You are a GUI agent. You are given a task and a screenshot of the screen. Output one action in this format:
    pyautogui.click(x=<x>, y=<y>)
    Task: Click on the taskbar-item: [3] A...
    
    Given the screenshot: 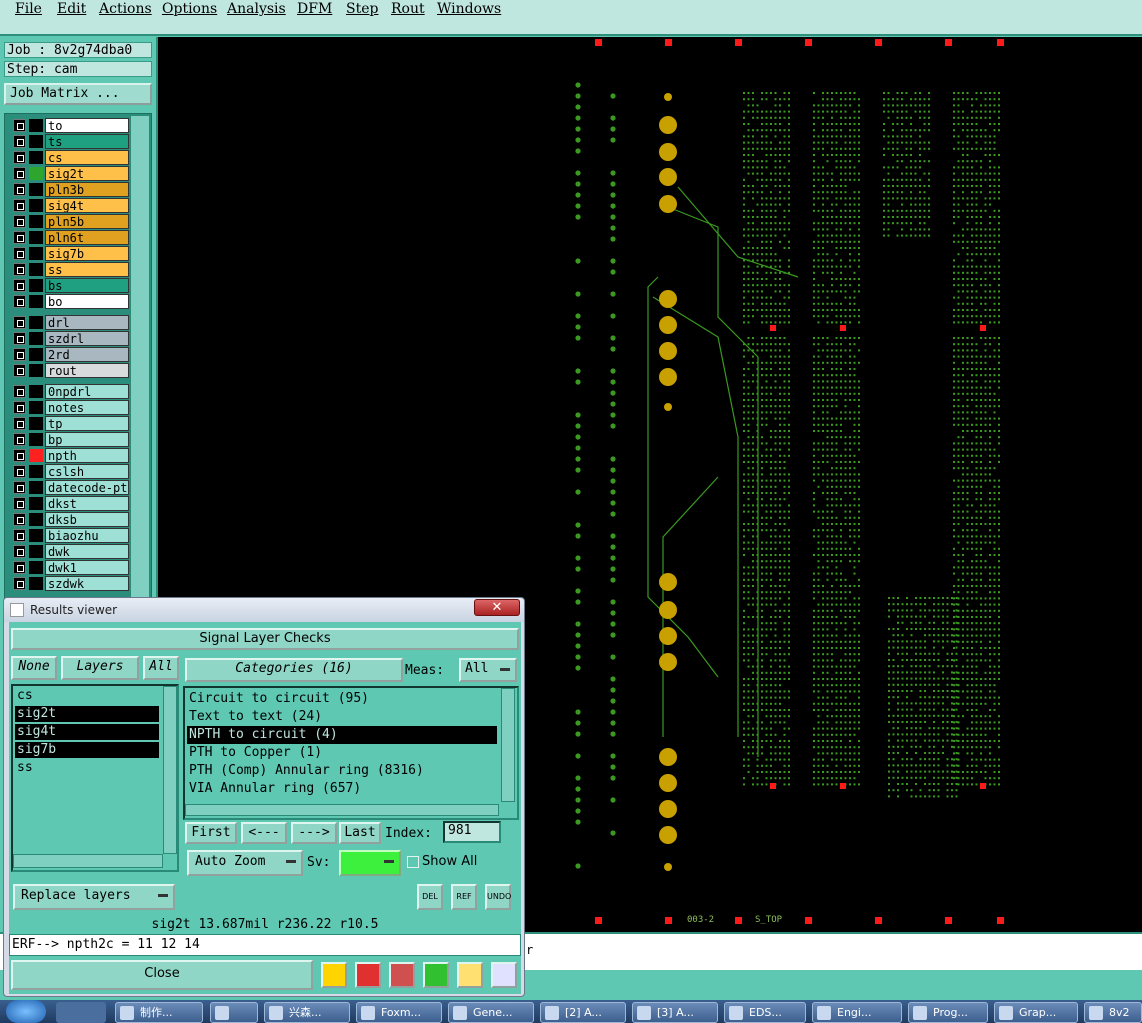 What is the action you would take?
    pyautogui.click(x=675, y=1012)
    